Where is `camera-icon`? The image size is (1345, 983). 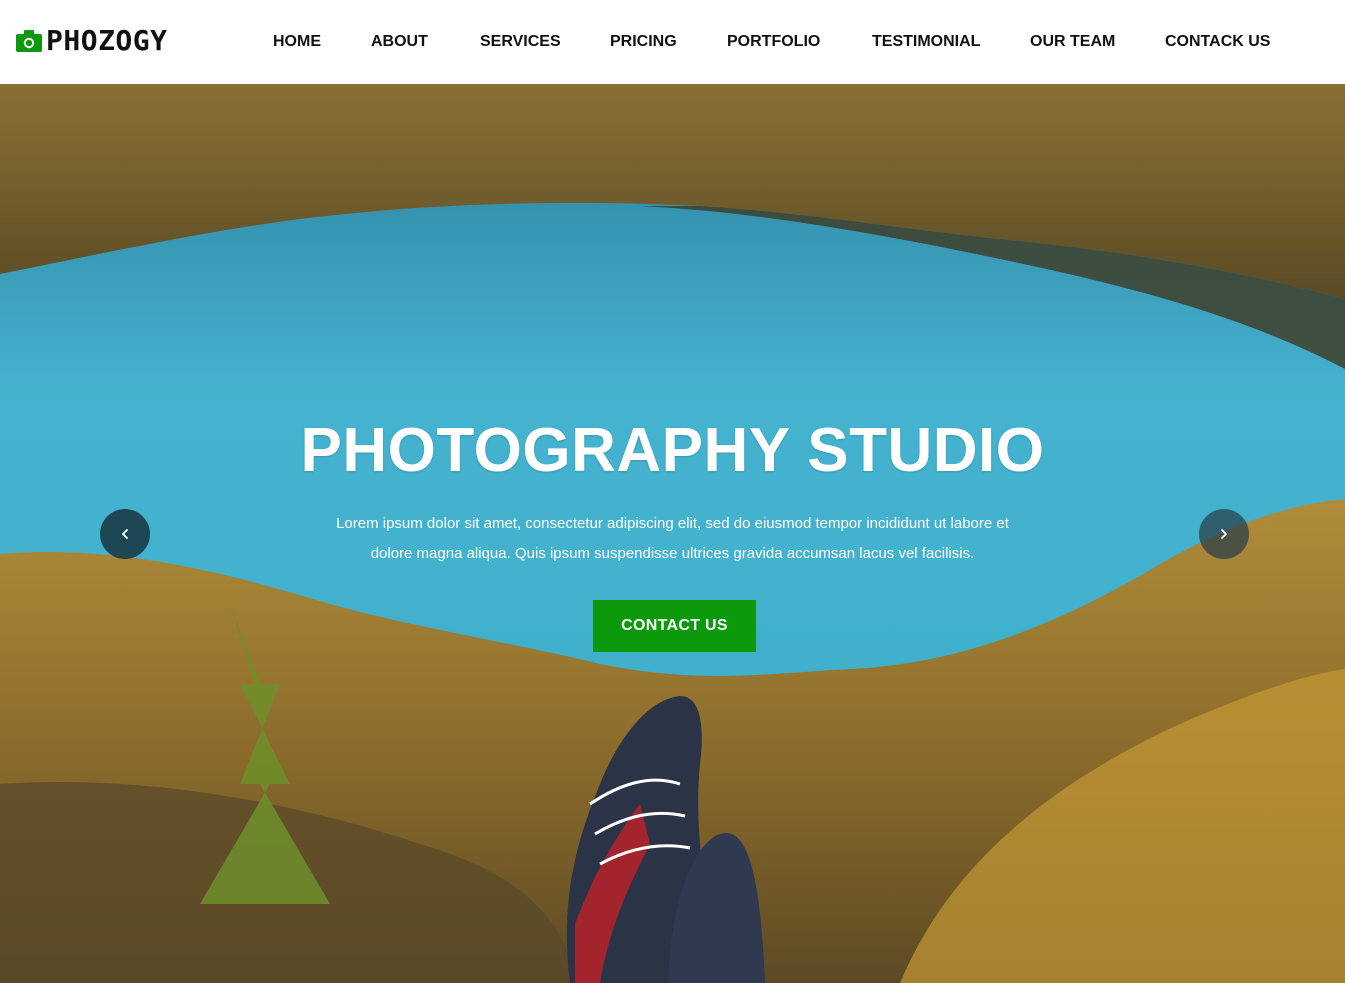 camera-icon is located at coordinates (29, 41).